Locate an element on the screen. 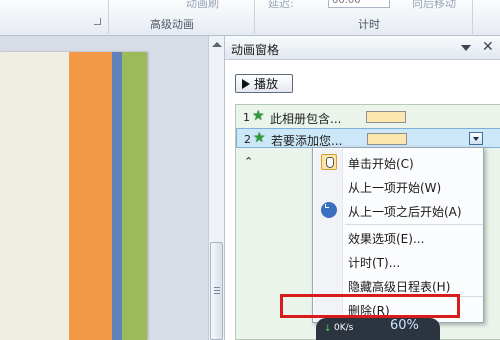 The image size is (500, 340). network-speed-widget: ↓ 0K/s 60% is located at coordinates (378, 329).